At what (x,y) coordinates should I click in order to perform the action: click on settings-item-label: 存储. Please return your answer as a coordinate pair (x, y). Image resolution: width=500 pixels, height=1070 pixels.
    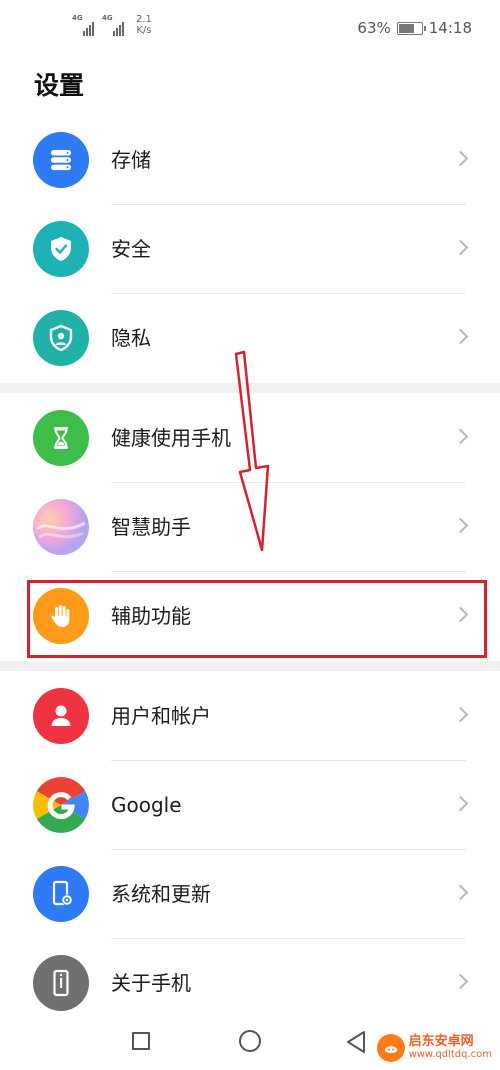
    Looking at the image, I should click on (131, 160).